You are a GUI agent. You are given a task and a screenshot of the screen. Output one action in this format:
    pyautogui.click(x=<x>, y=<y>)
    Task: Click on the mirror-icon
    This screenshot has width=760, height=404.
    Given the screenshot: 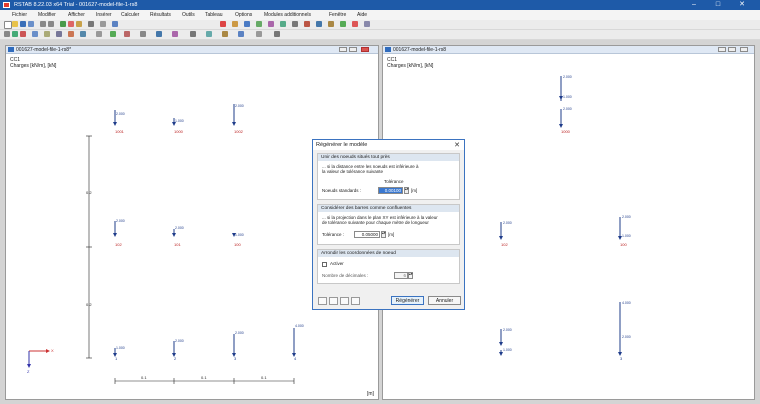 What is the action you would take?
    pyautogui.click(x=83, y=34)
    